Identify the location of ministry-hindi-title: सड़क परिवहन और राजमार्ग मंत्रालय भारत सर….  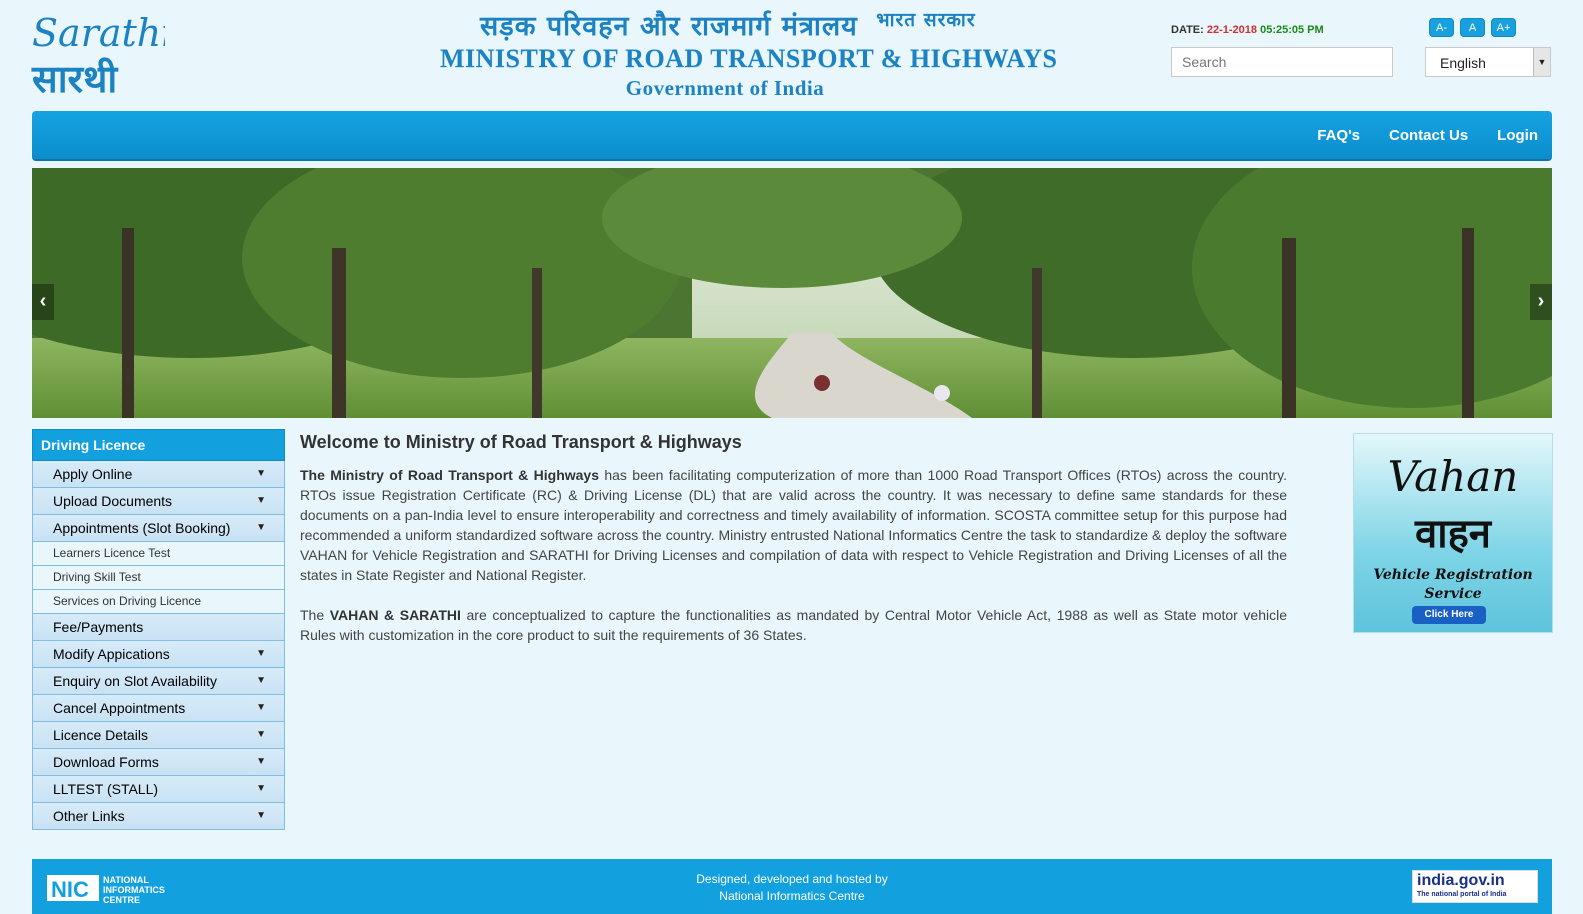
(740, 26).